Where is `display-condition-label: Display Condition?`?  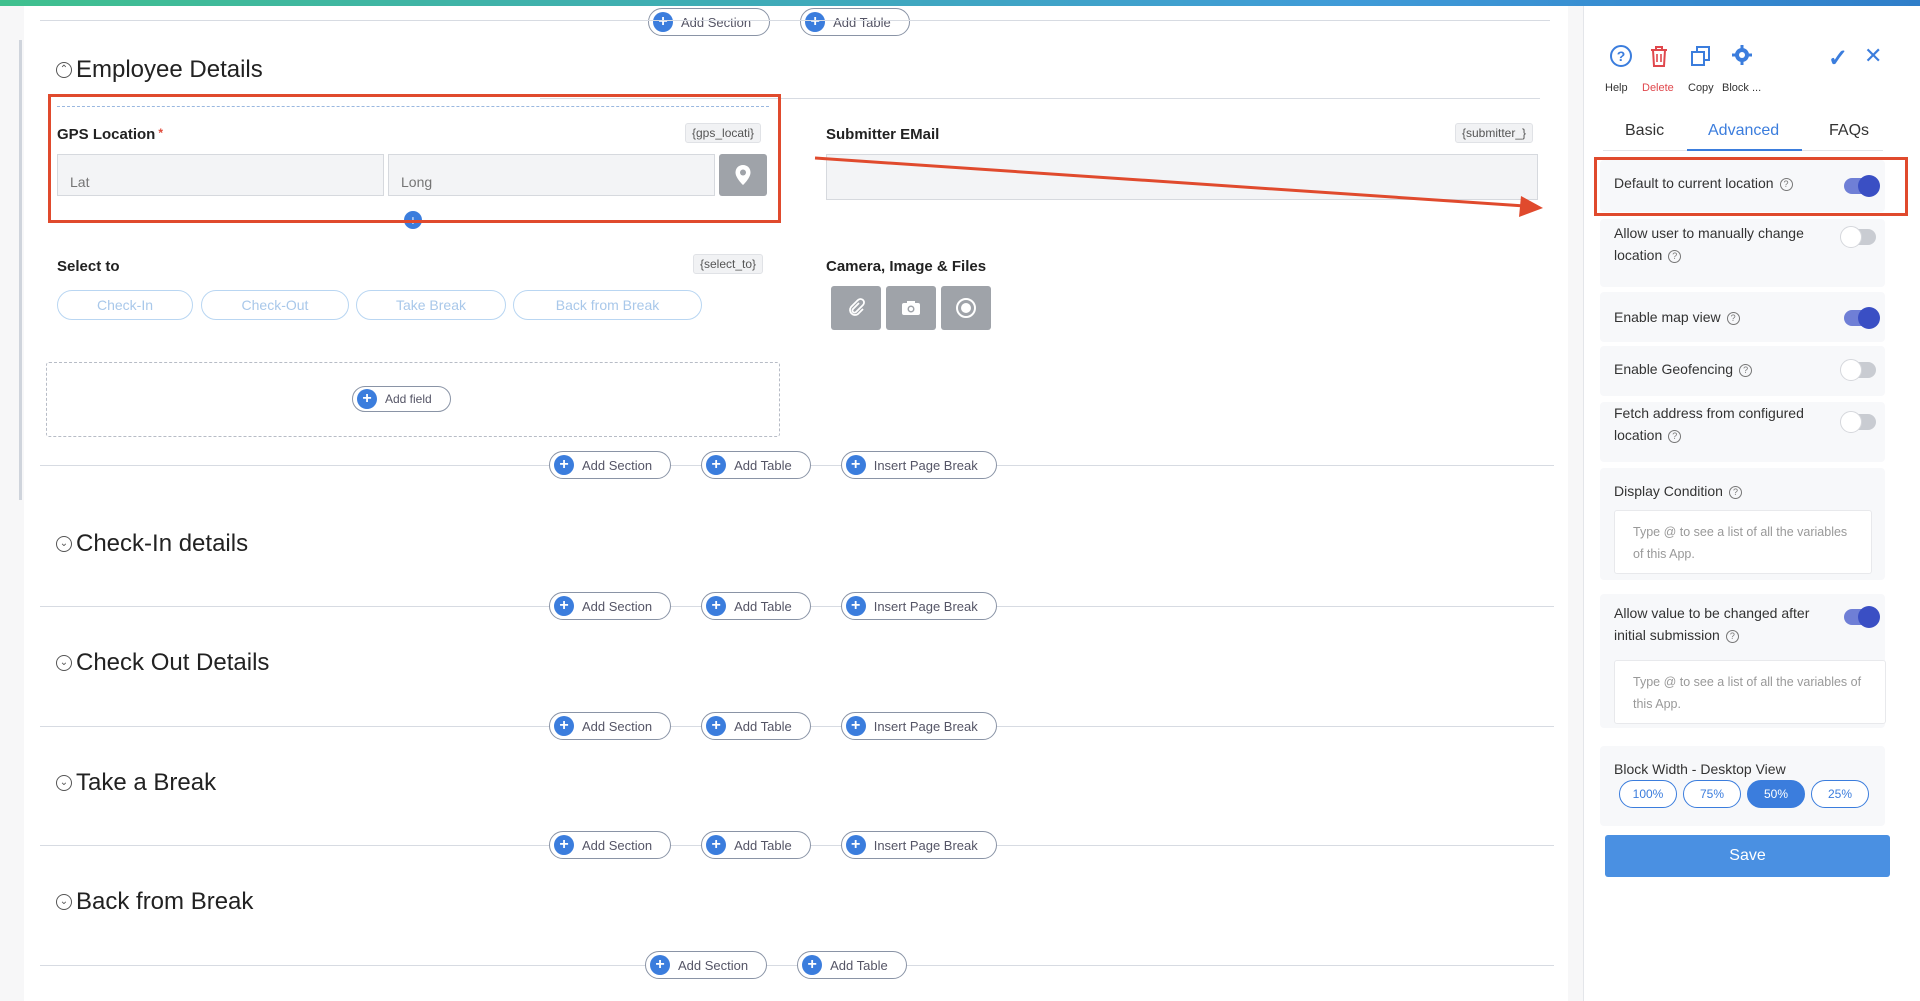
display-condition-label: Display Condition? is located at coordinates (1678, 491).